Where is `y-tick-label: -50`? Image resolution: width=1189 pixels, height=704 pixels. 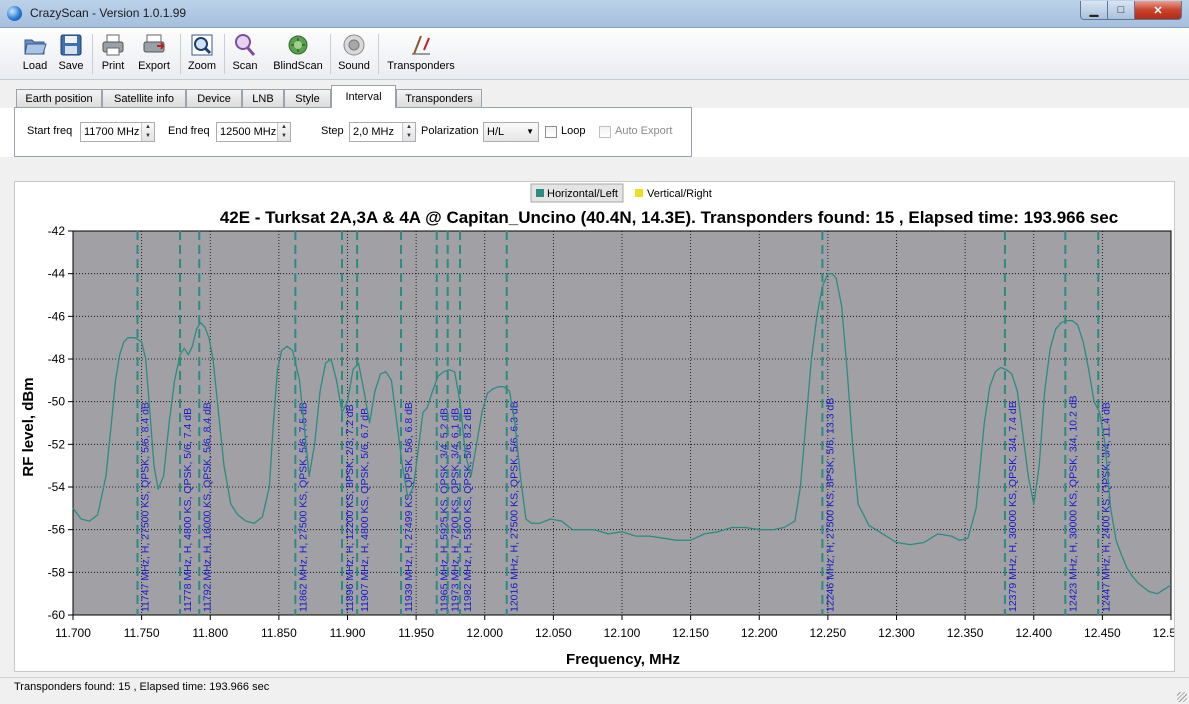 y-tick-label: -50 is located at coordinates (57, 402).